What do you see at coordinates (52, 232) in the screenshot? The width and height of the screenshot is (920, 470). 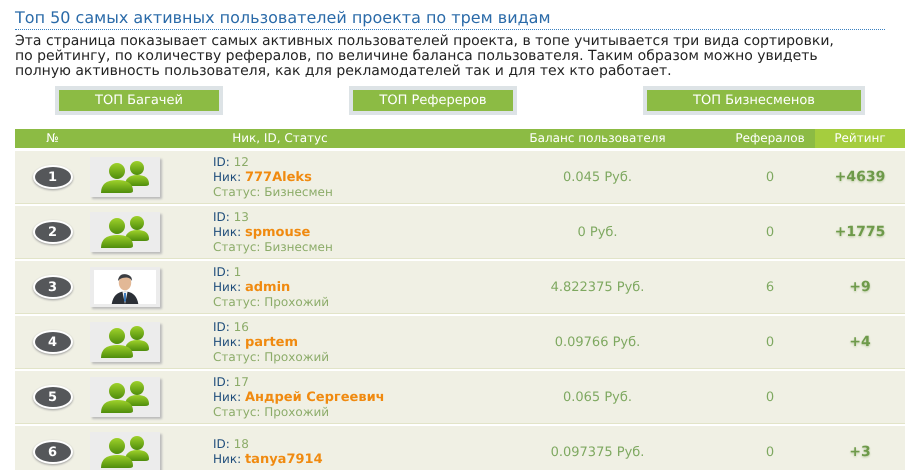 I see `rank-badge: 2` at bounding box center [52, 232].